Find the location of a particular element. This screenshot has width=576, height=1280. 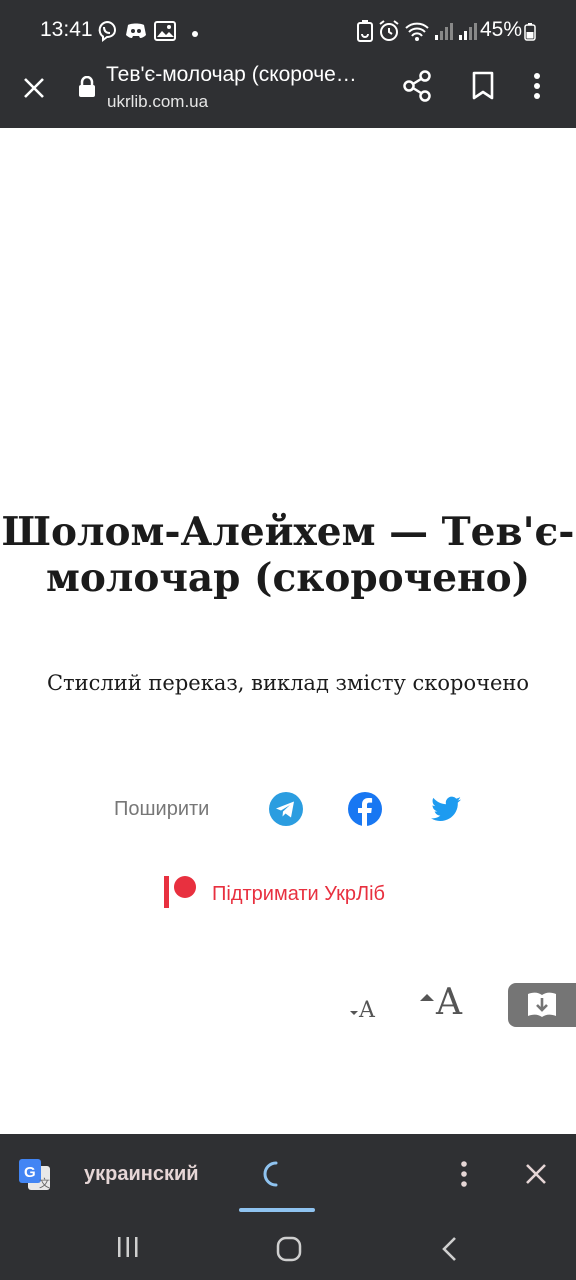

svg-text: 文 is located at coordinates (44, 1183).